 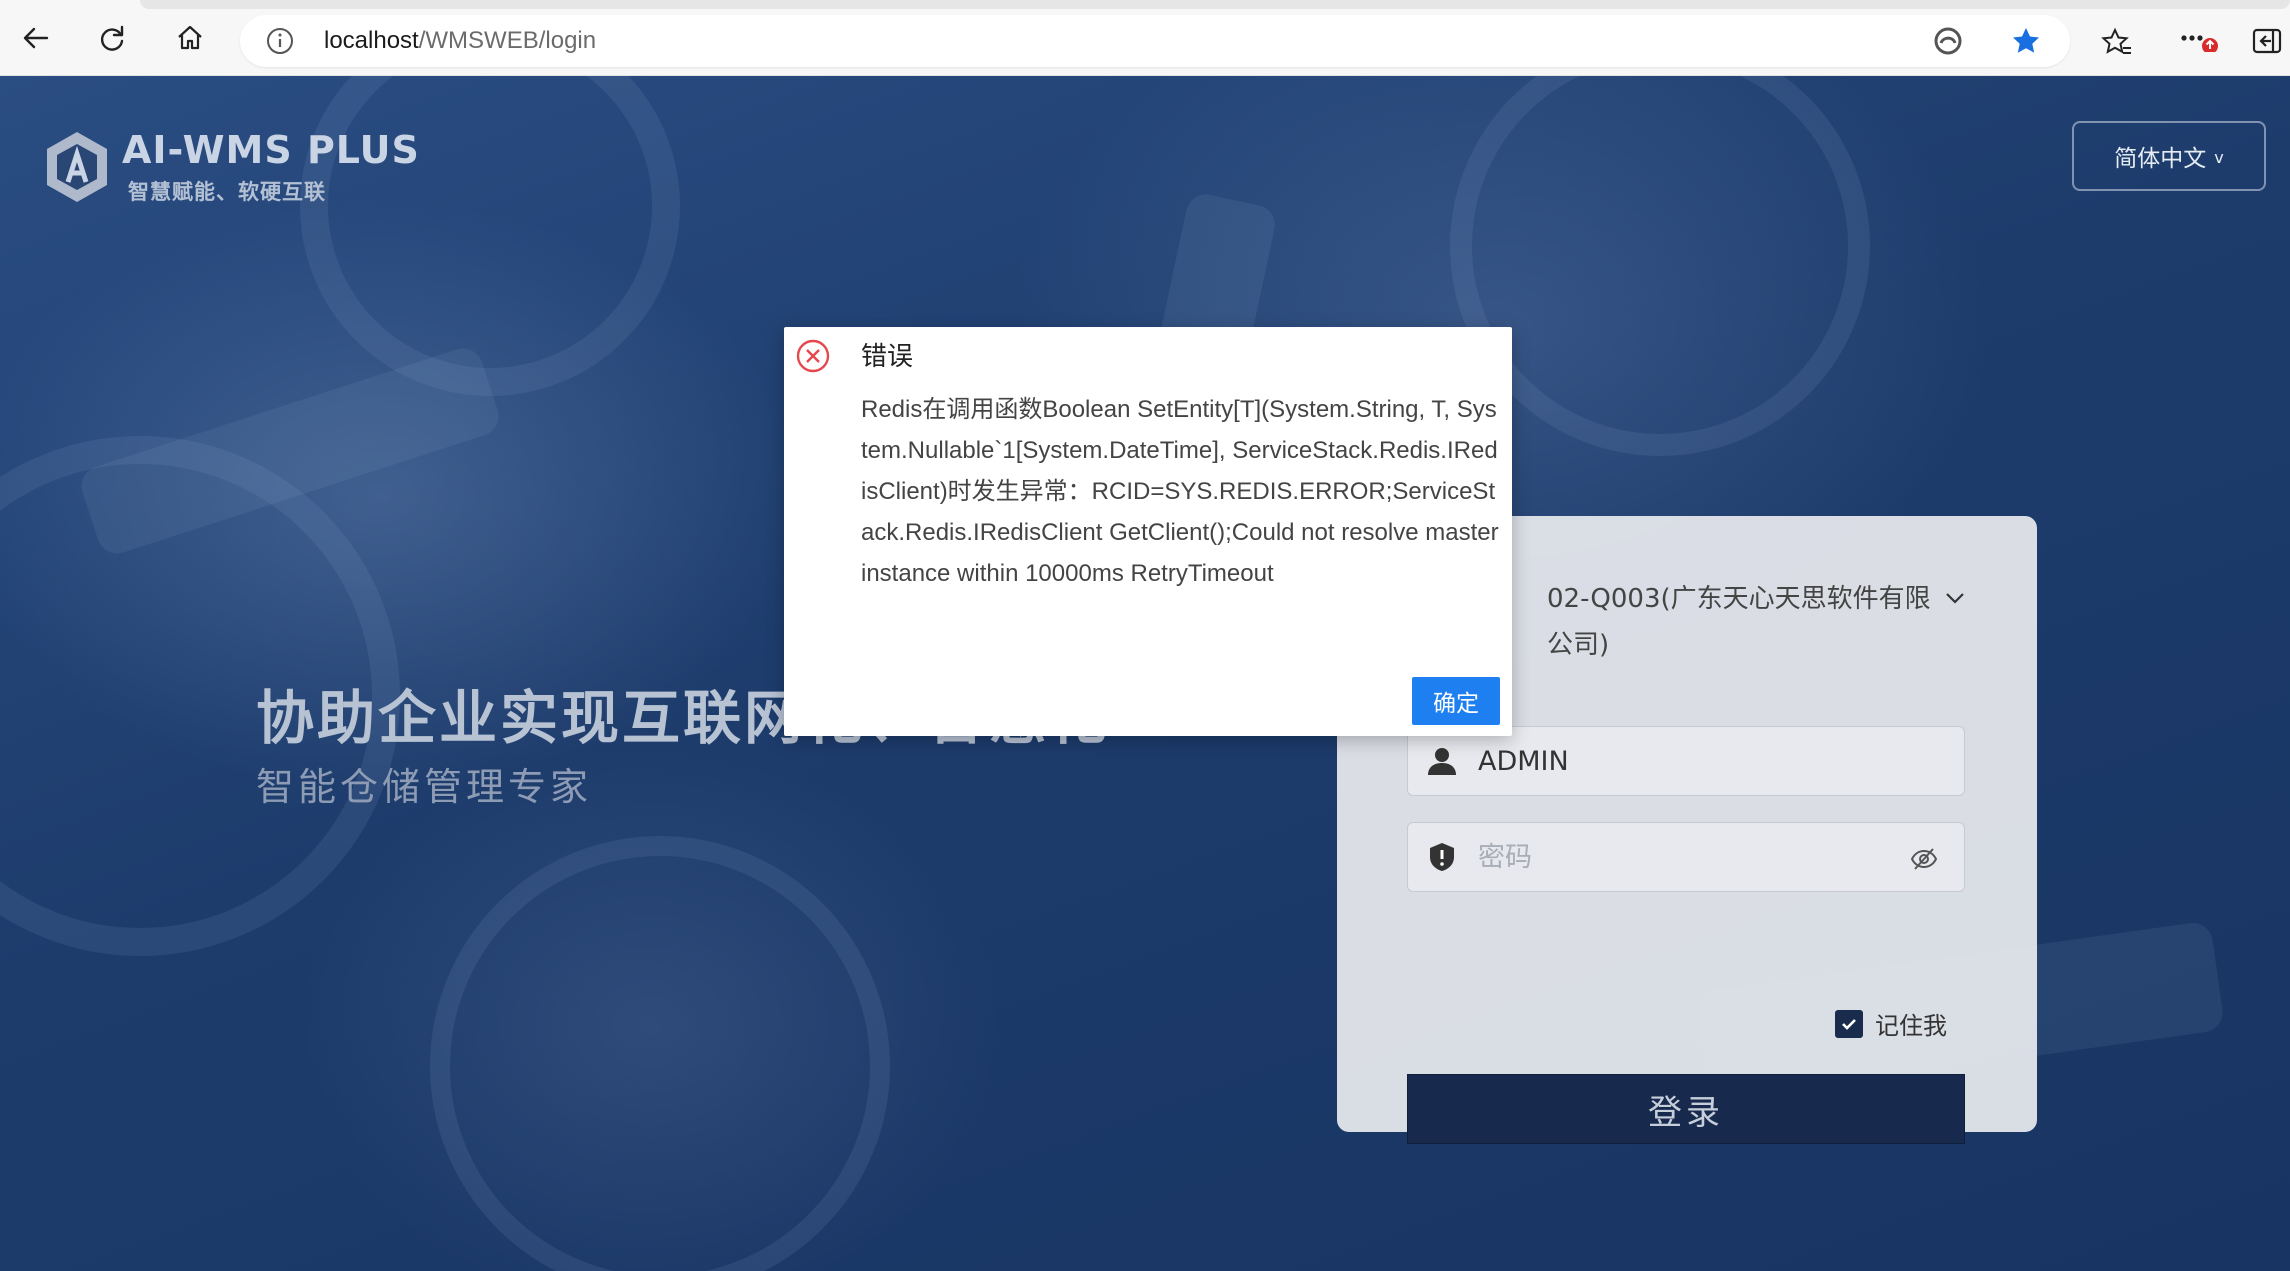 I want to click on password-field: 密码, so click(x=1686, y=857).